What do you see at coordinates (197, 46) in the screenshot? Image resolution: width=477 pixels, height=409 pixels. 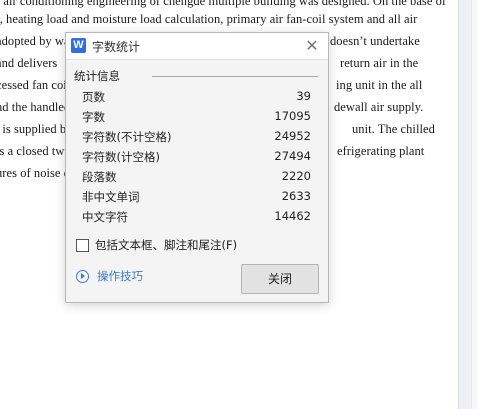 I see `dialog-titlebar: W 字数统计 ✕` at bounding box center [197, 46].